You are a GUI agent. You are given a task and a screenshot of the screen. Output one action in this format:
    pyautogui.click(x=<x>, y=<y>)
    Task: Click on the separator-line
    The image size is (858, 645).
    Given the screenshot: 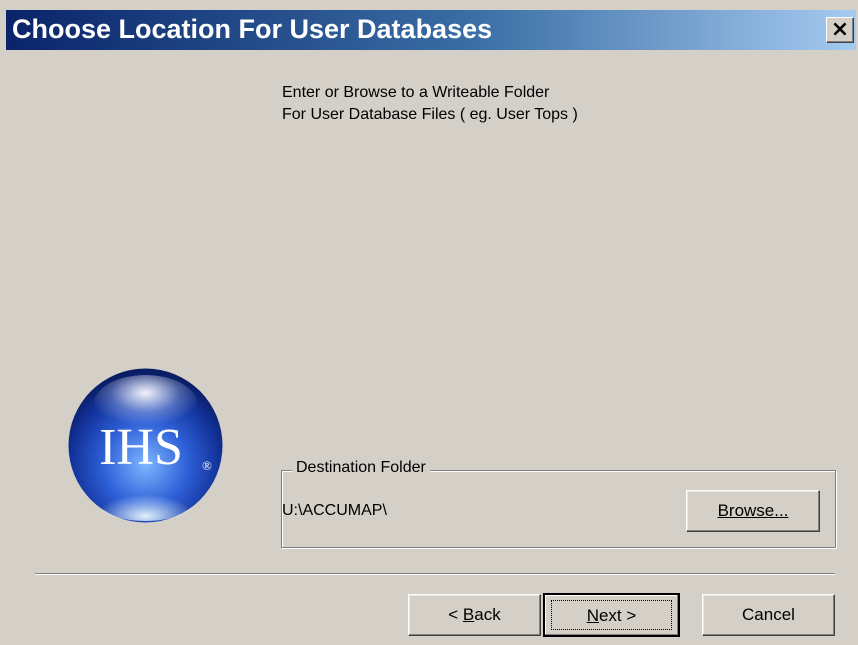 What is the action you would take?
    pyautogui.click(x=435, y=574)
    